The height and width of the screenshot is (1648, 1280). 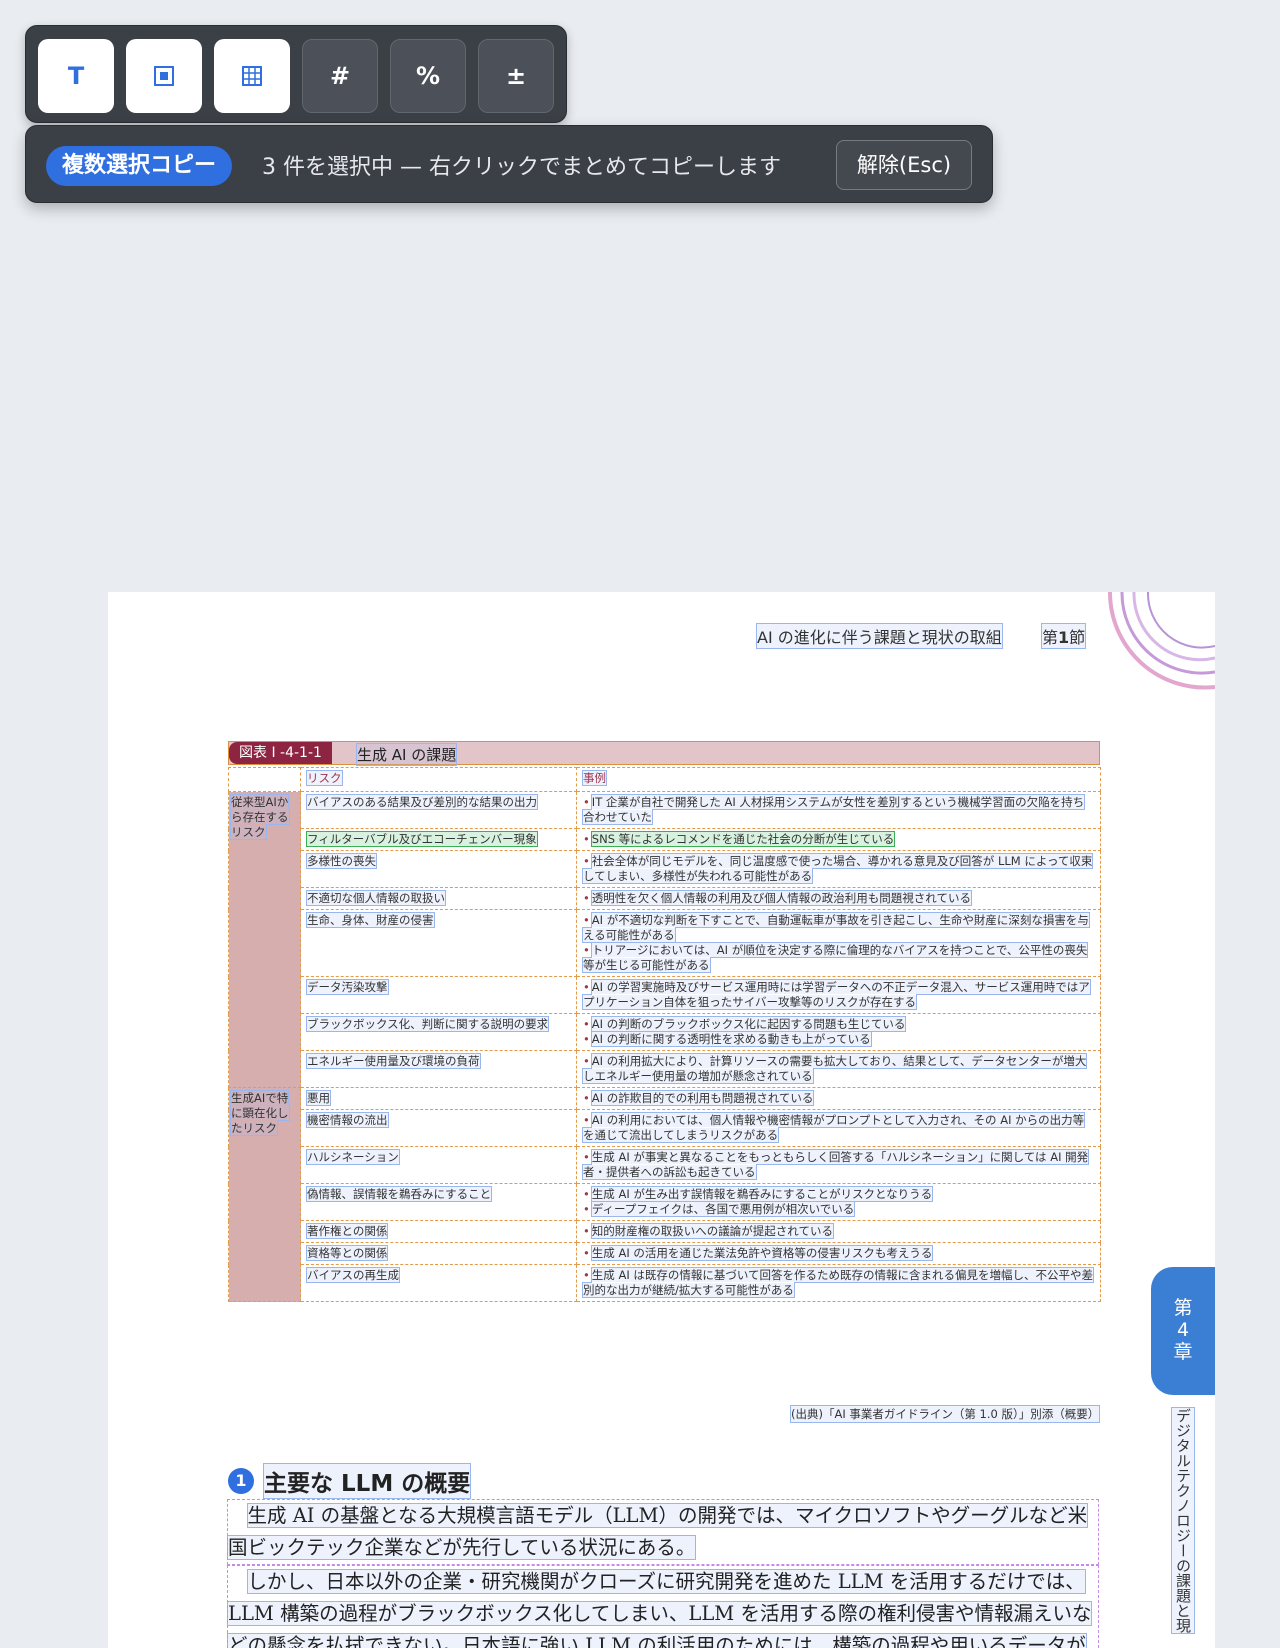 What do you see at coordinates (438, 1165) in the screenshot?
I see `risk-cell: ハルシネーション` at bounding box center [438, 1165].